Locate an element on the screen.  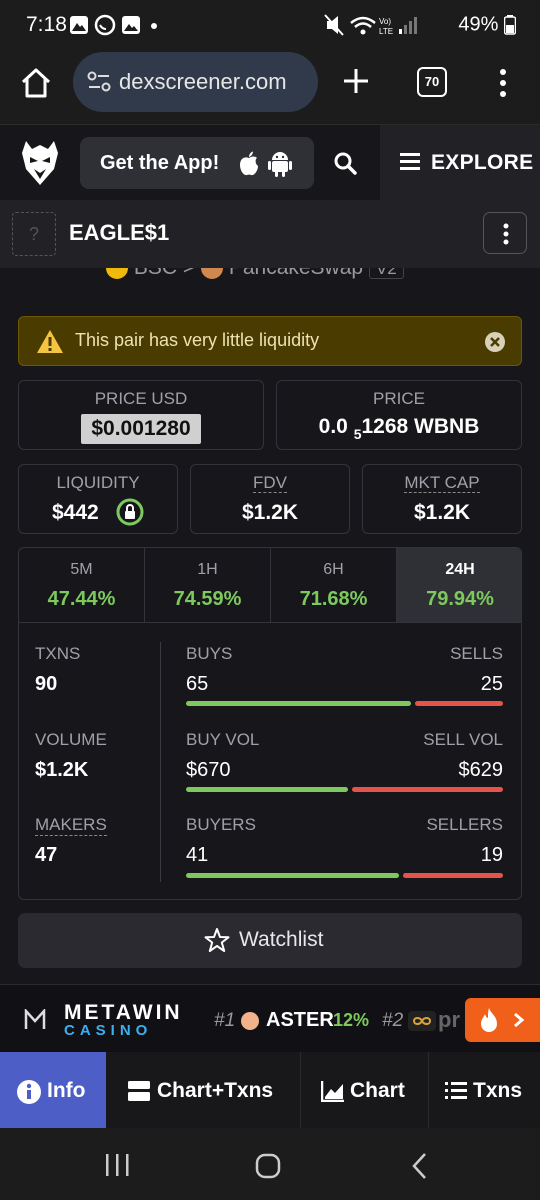
buyers-label: BUYERS is located at coordinates (221, 824).